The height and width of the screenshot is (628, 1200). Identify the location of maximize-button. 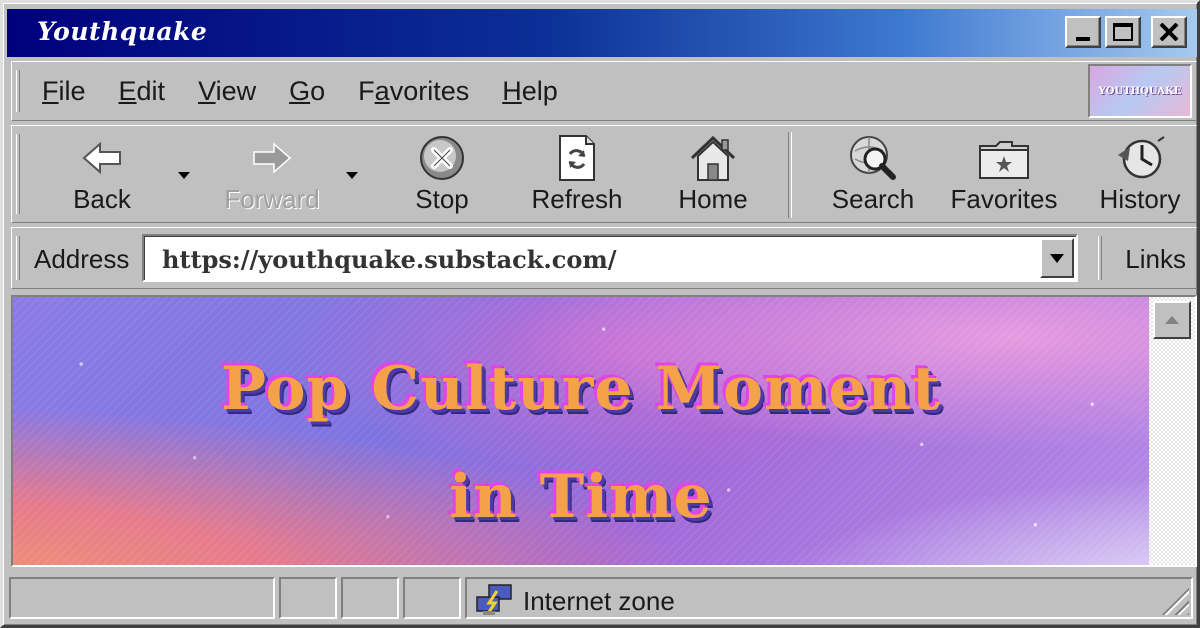
(1123, 32).